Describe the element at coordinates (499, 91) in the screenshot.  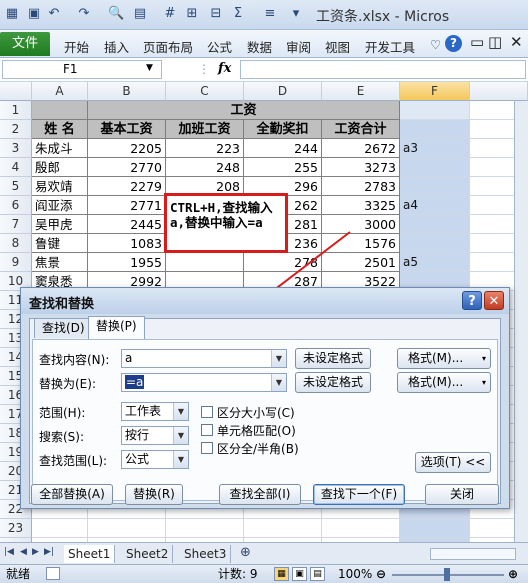
I see `column-header-extra` at that location.